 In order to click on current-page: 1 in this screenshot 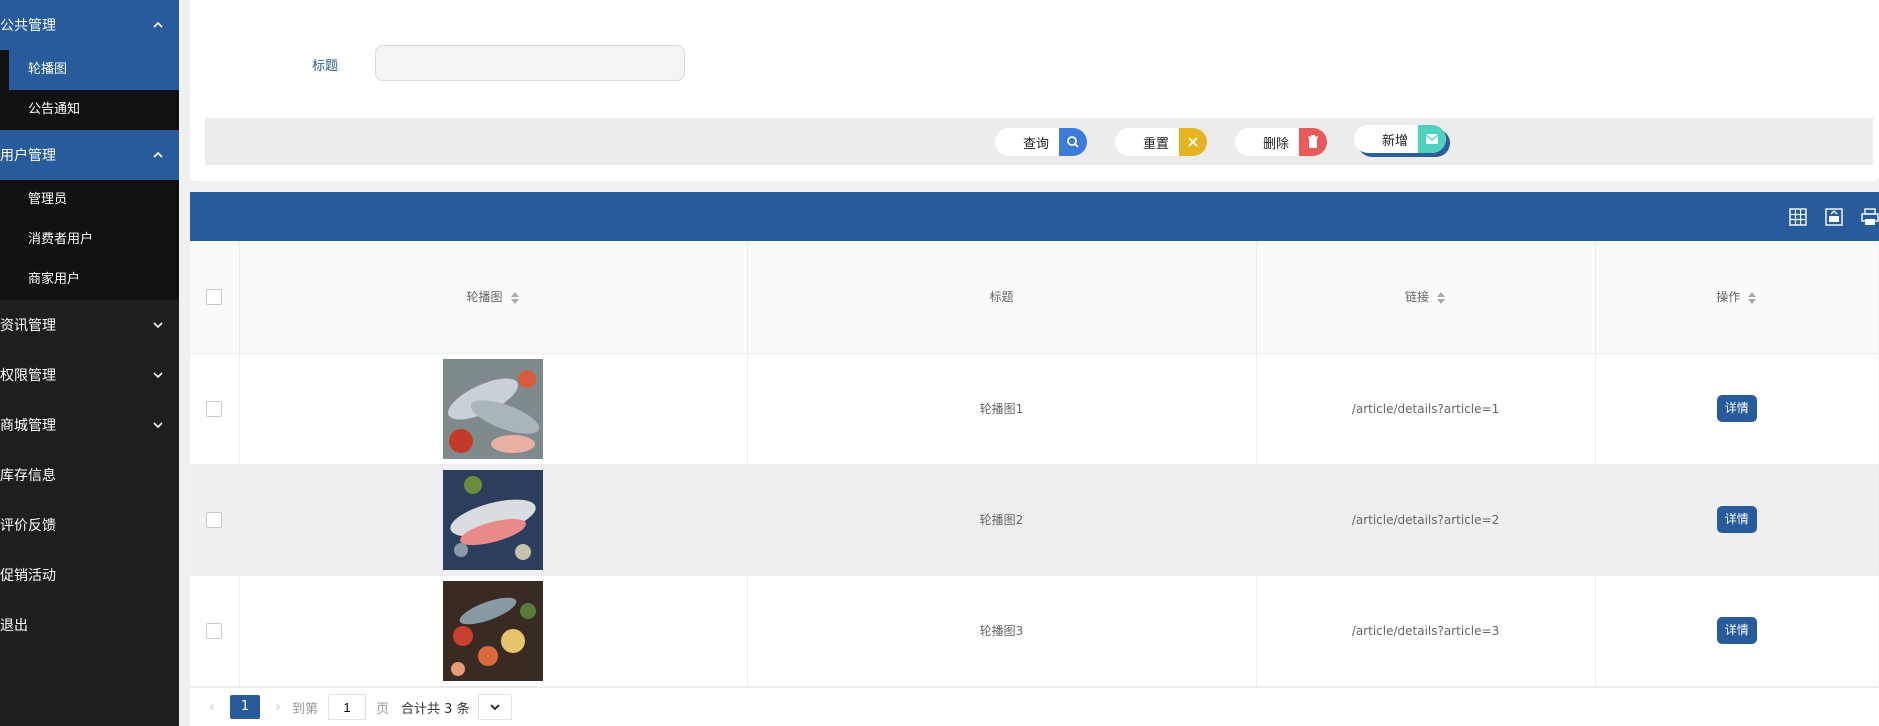, I will do `click(245, 707)`.